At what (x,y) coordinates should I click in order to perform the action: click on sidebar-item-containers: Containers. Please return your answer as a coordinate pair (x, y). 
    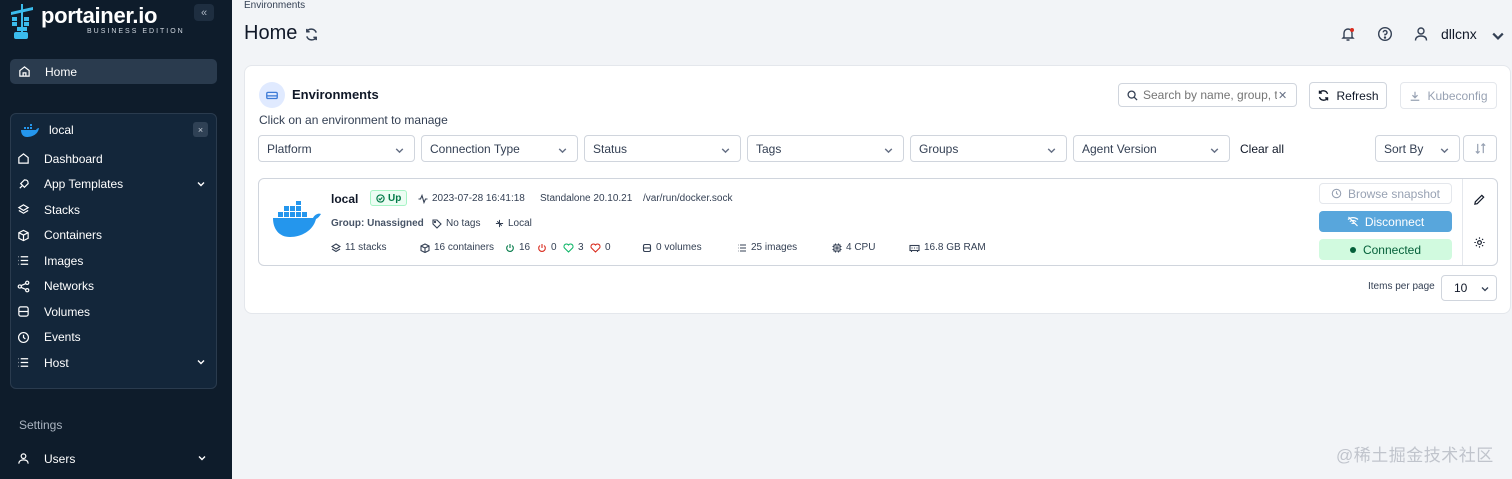
    Looking at the image, I should click on (113, 236).